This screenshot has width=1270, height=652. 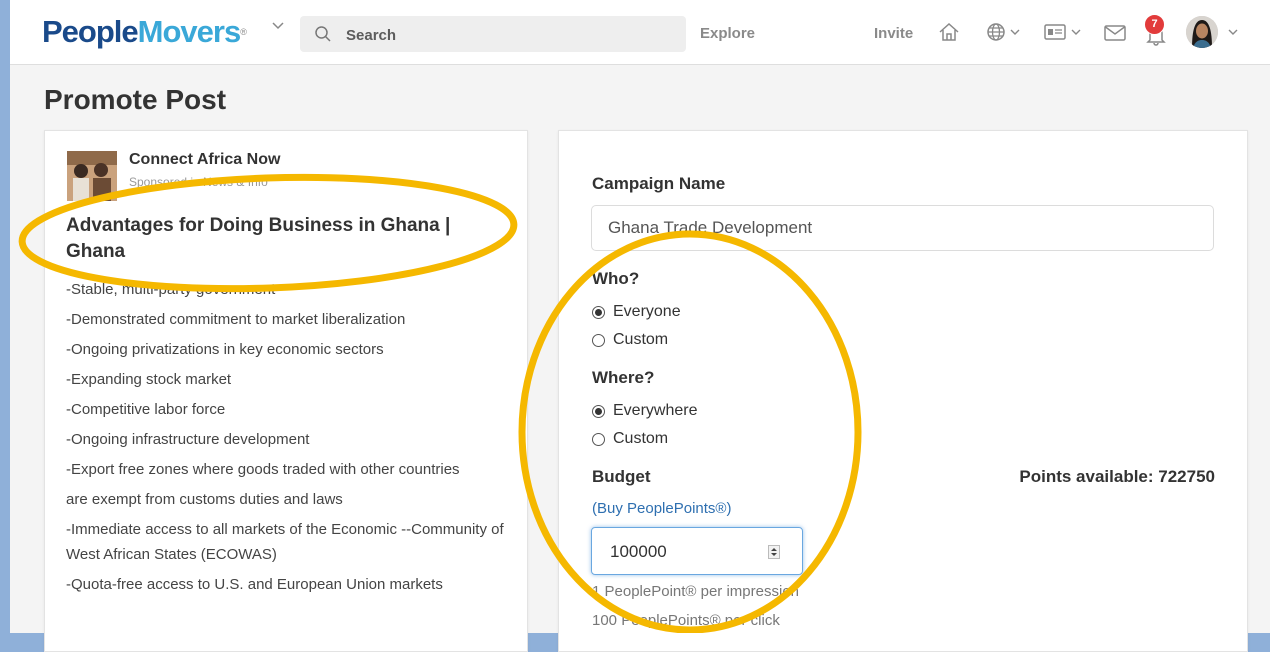 I want to click on who-option-everyone: Everyone, so click(x=636, y=312).